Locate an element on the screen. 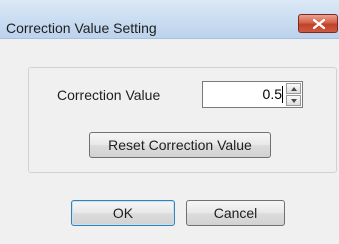 The width and height of the screenshot is (339, 244). reset-correction-value-button: Reset Correction Value is located at coordinates (180, 145).